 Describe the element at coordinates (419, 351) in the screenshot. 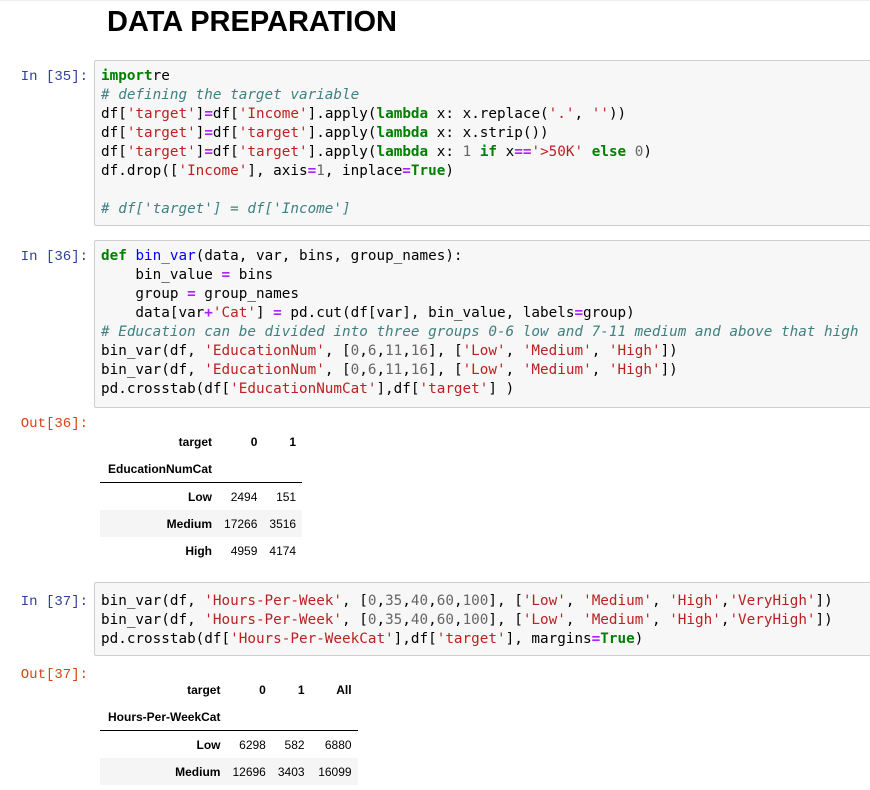

I see `code-token: 16` at that location.